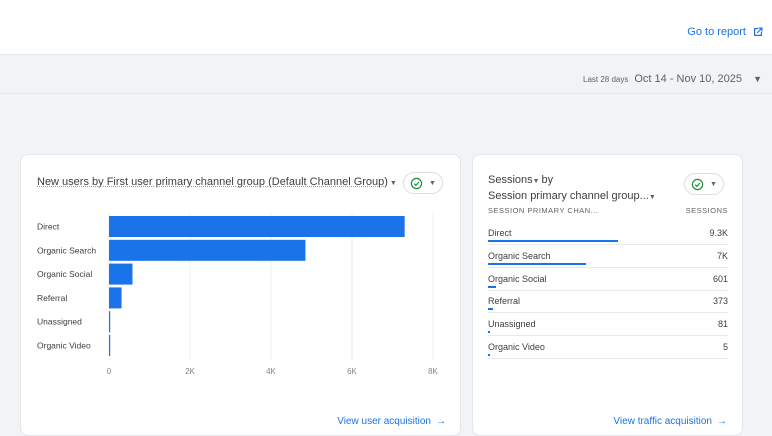 The height and width of the screenshot is (436, 772). Describe the element at coordinates (384, 421) in the screenshot. I see `view-user-acquisition-label: View user acquisition` at that location.